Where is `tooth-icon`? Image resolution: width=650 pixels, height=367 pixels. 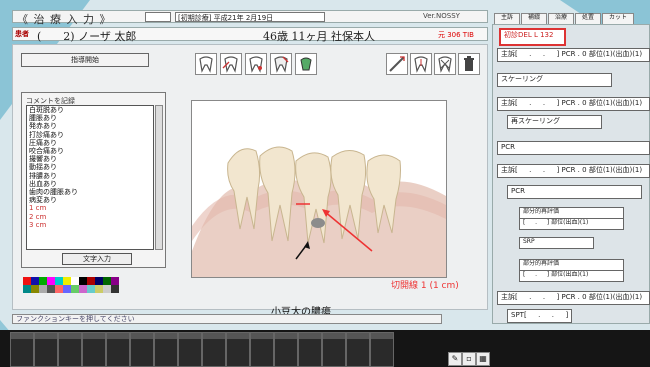 tooth-icon is located at coordinates (206, 64).